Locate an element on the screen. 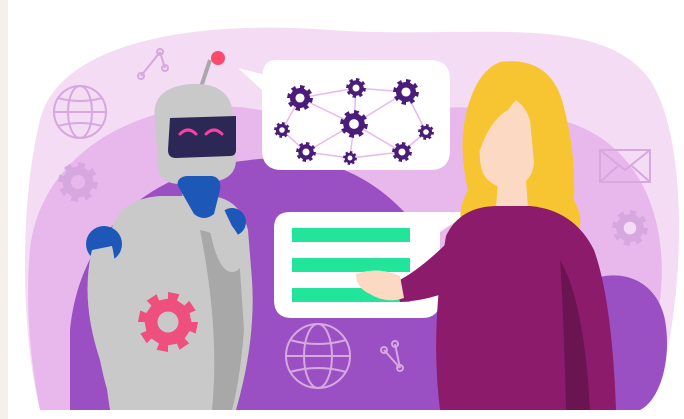  woman-neck is located at coordinates (512, 194).